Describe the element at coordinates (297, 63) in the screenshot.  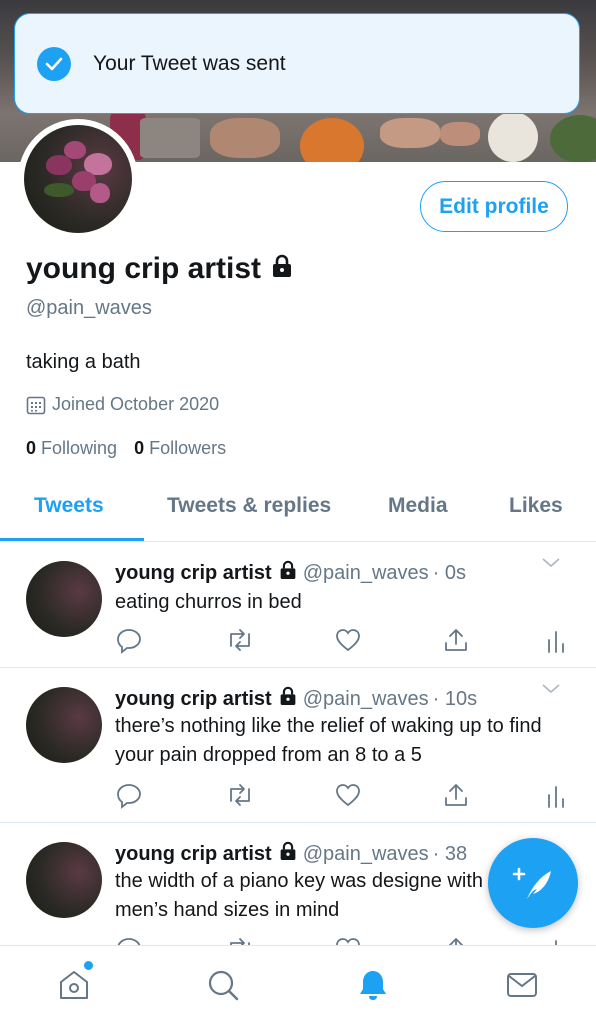
I see `tweet-sent-toast: Your Tweet was sent` at that location.